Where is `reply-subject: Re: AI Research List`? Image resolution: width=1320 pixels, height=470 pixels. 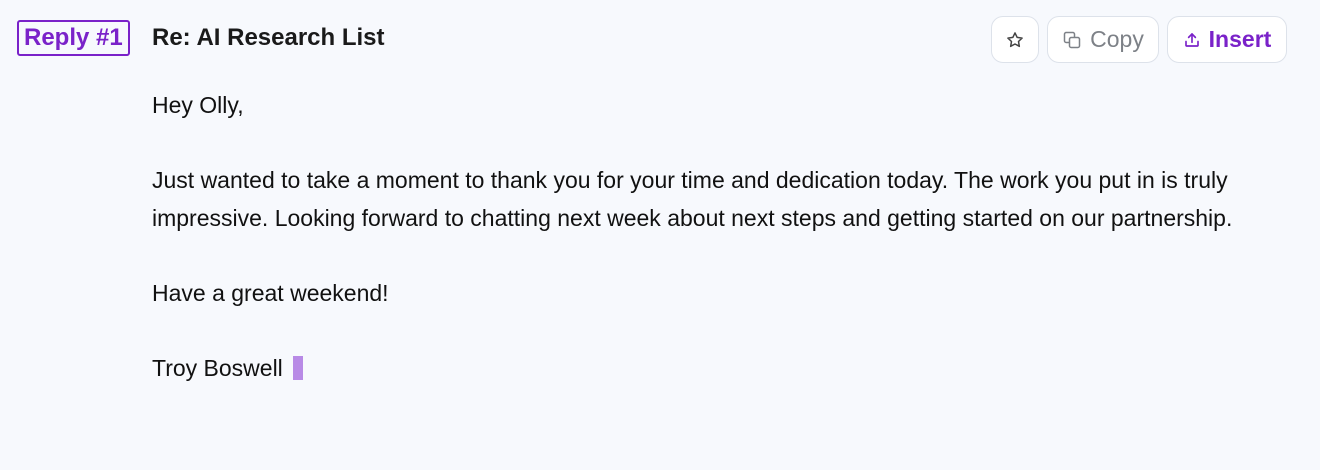 reply-subject: Re: AI Research List is located at coordinates (268, 37).